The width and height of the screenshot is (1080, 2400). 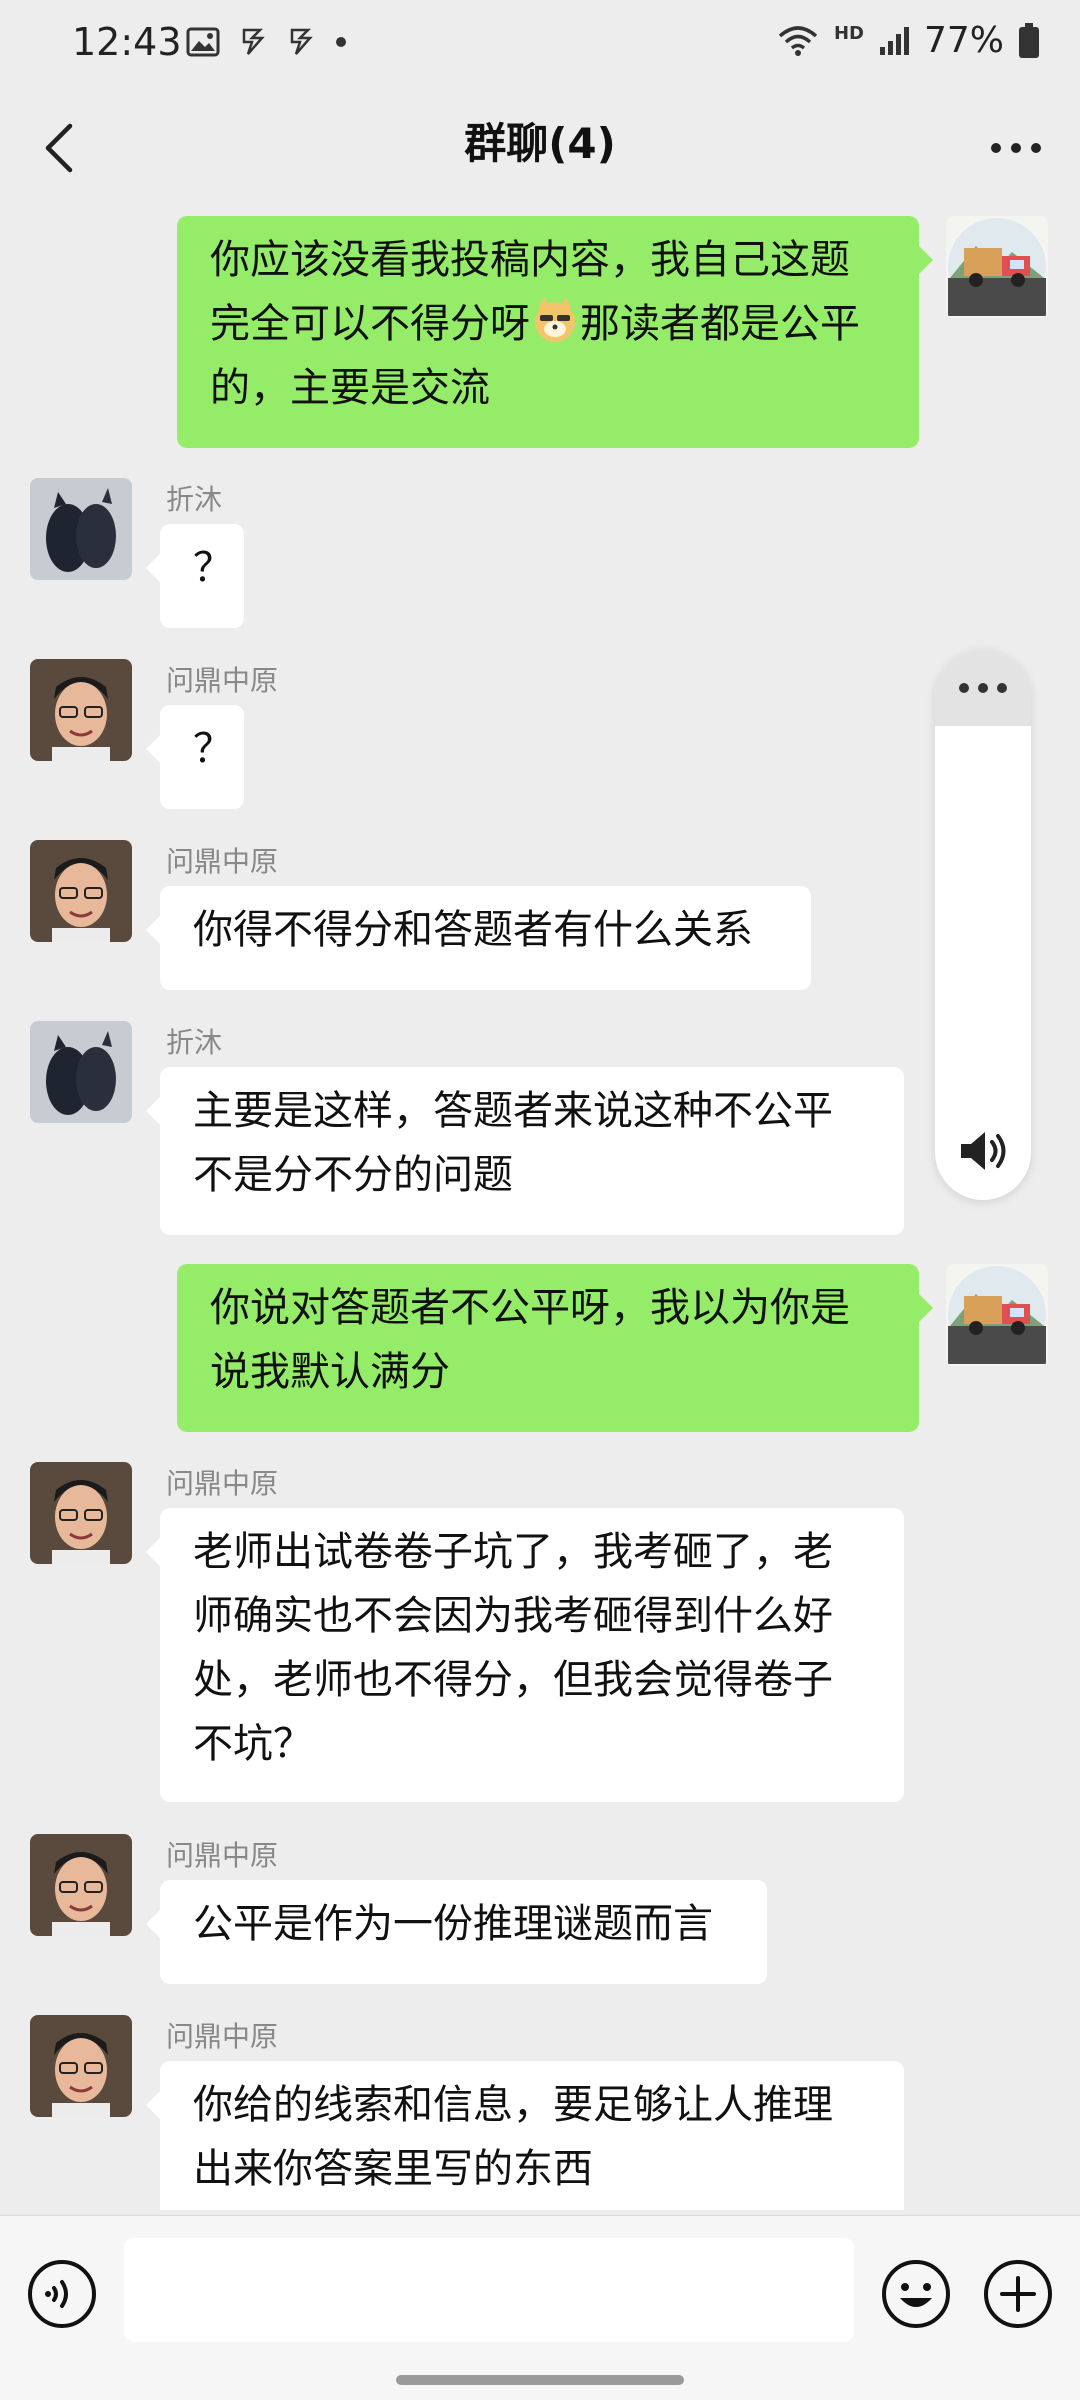 I want to click on message-text: 你给的线索和信息，要足够让人推理 出来你答案里写的东西, so click(x=513, y=2137).